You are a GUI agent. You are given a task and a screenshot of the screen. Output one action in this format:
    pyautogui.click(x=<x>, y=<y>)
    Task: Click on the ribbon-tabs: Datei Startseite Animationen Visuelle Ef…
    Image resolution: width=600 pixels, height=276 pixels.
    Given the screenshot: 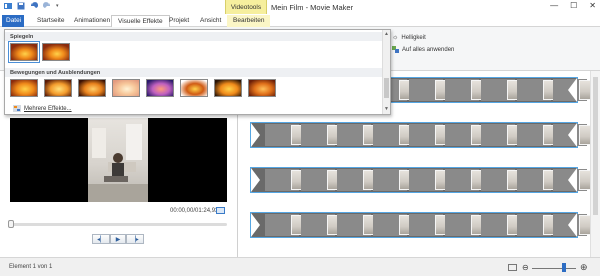 What is the action you would take?
    pyautogui.click(x=300, y=20)
    